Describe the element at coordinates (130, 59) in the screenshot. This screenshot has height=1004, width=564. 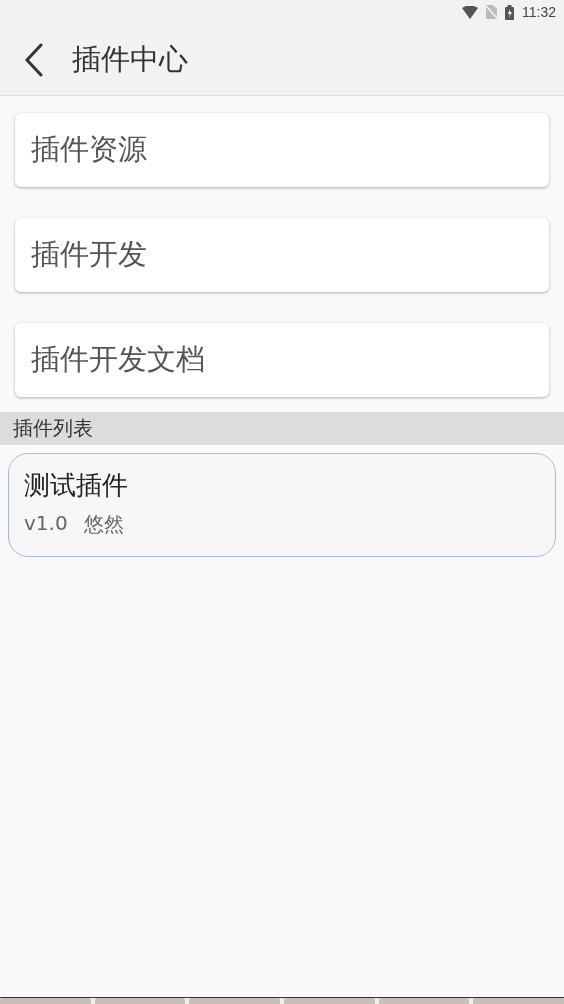
I see `page-title: 插件中心` at that location.